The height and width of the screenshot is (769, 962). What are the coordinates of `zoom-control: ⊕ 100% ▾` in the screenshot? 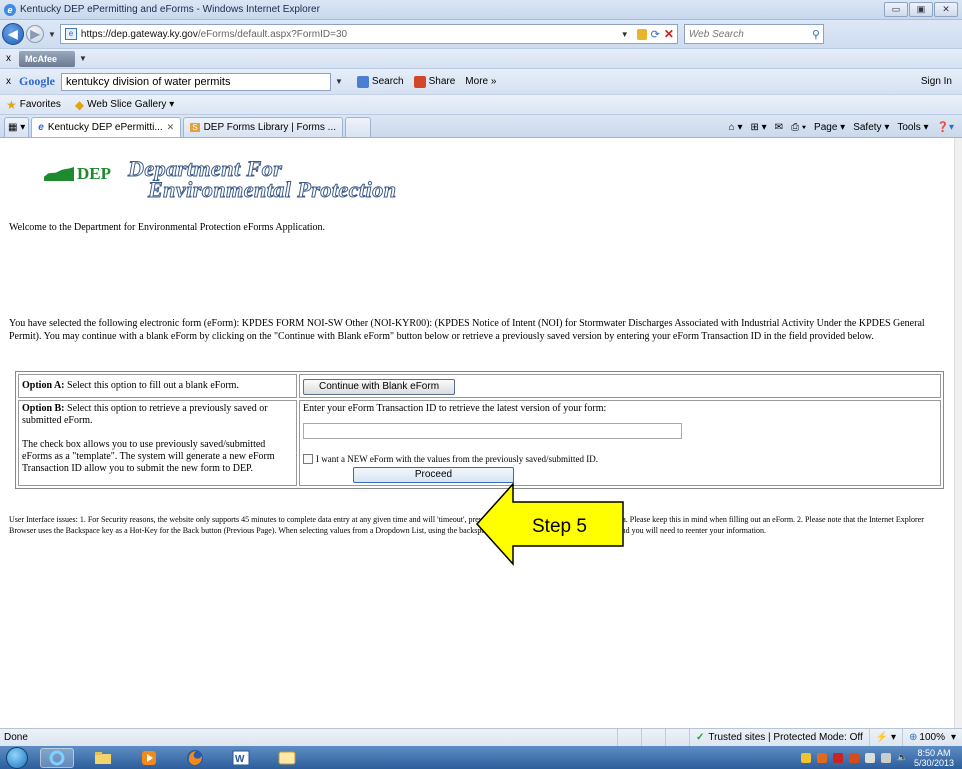 It's located at (932, 737).